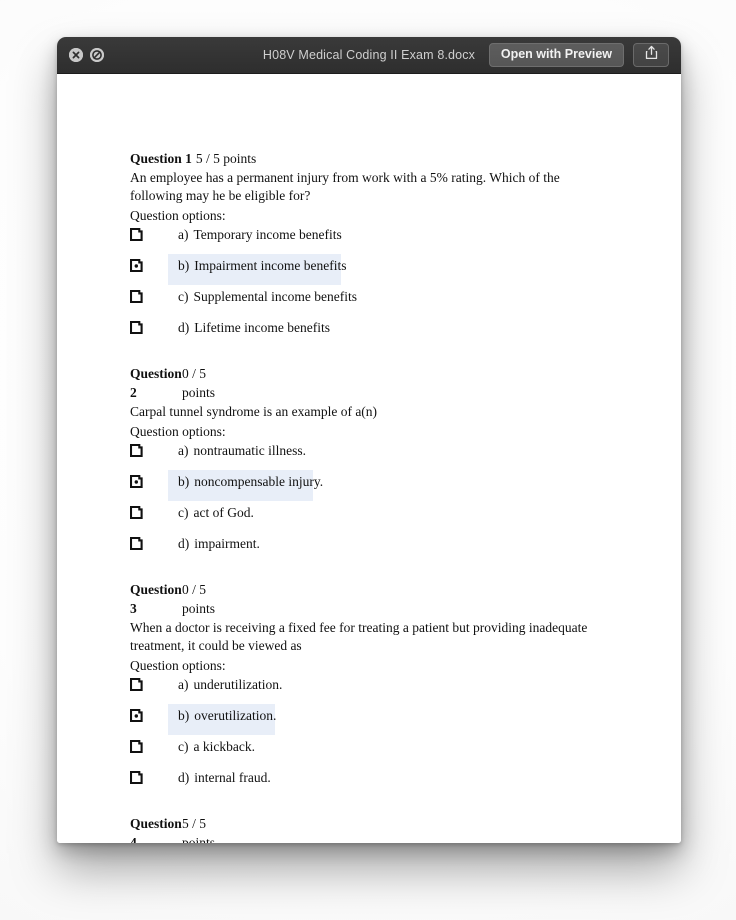 Image resolution: width=736 pixels, height=920 pixels. I want to click on option-text: c) a kickback., so click(216, 747).